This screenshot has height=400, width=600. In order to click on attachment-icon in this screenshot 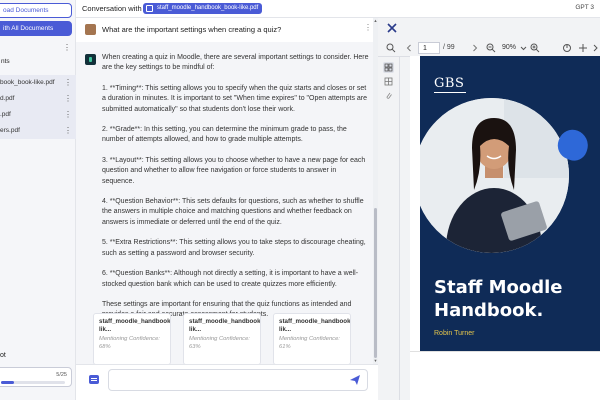, I will do `click(388, 95)`.